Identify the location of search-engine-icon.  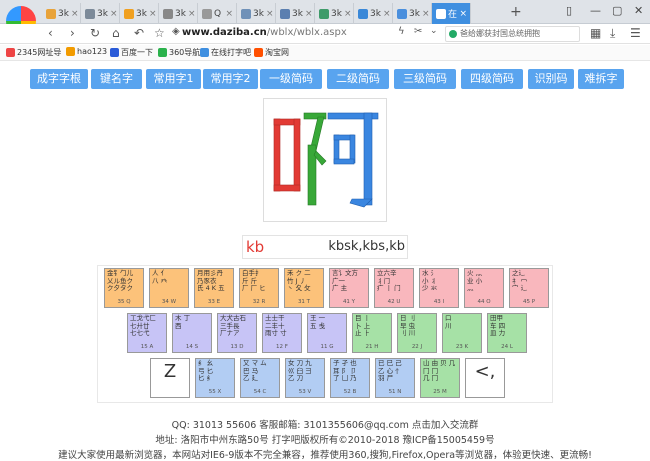
(453, 34).